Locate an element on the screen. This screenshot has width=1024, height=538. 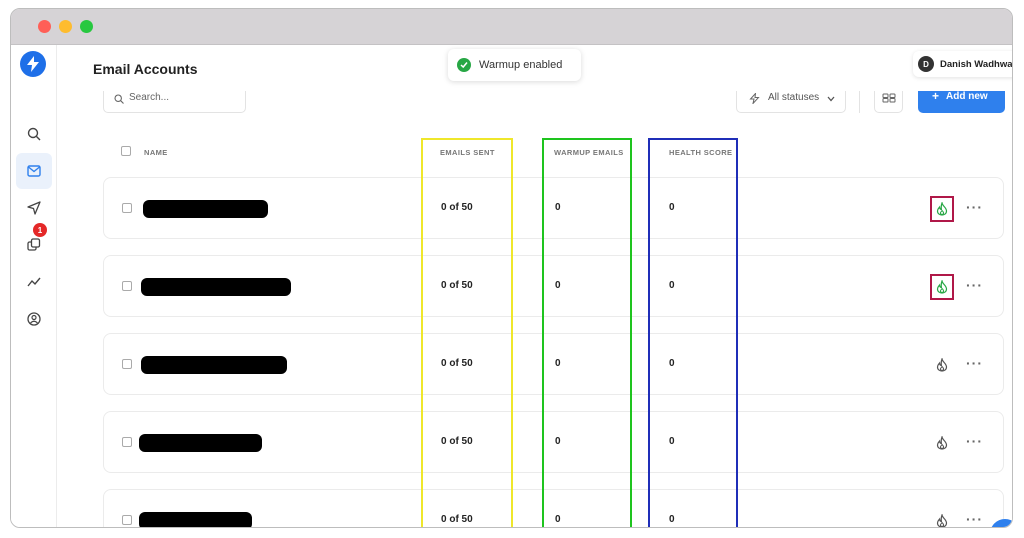
add-new-label: Add new is located at coordinates (967, 96).